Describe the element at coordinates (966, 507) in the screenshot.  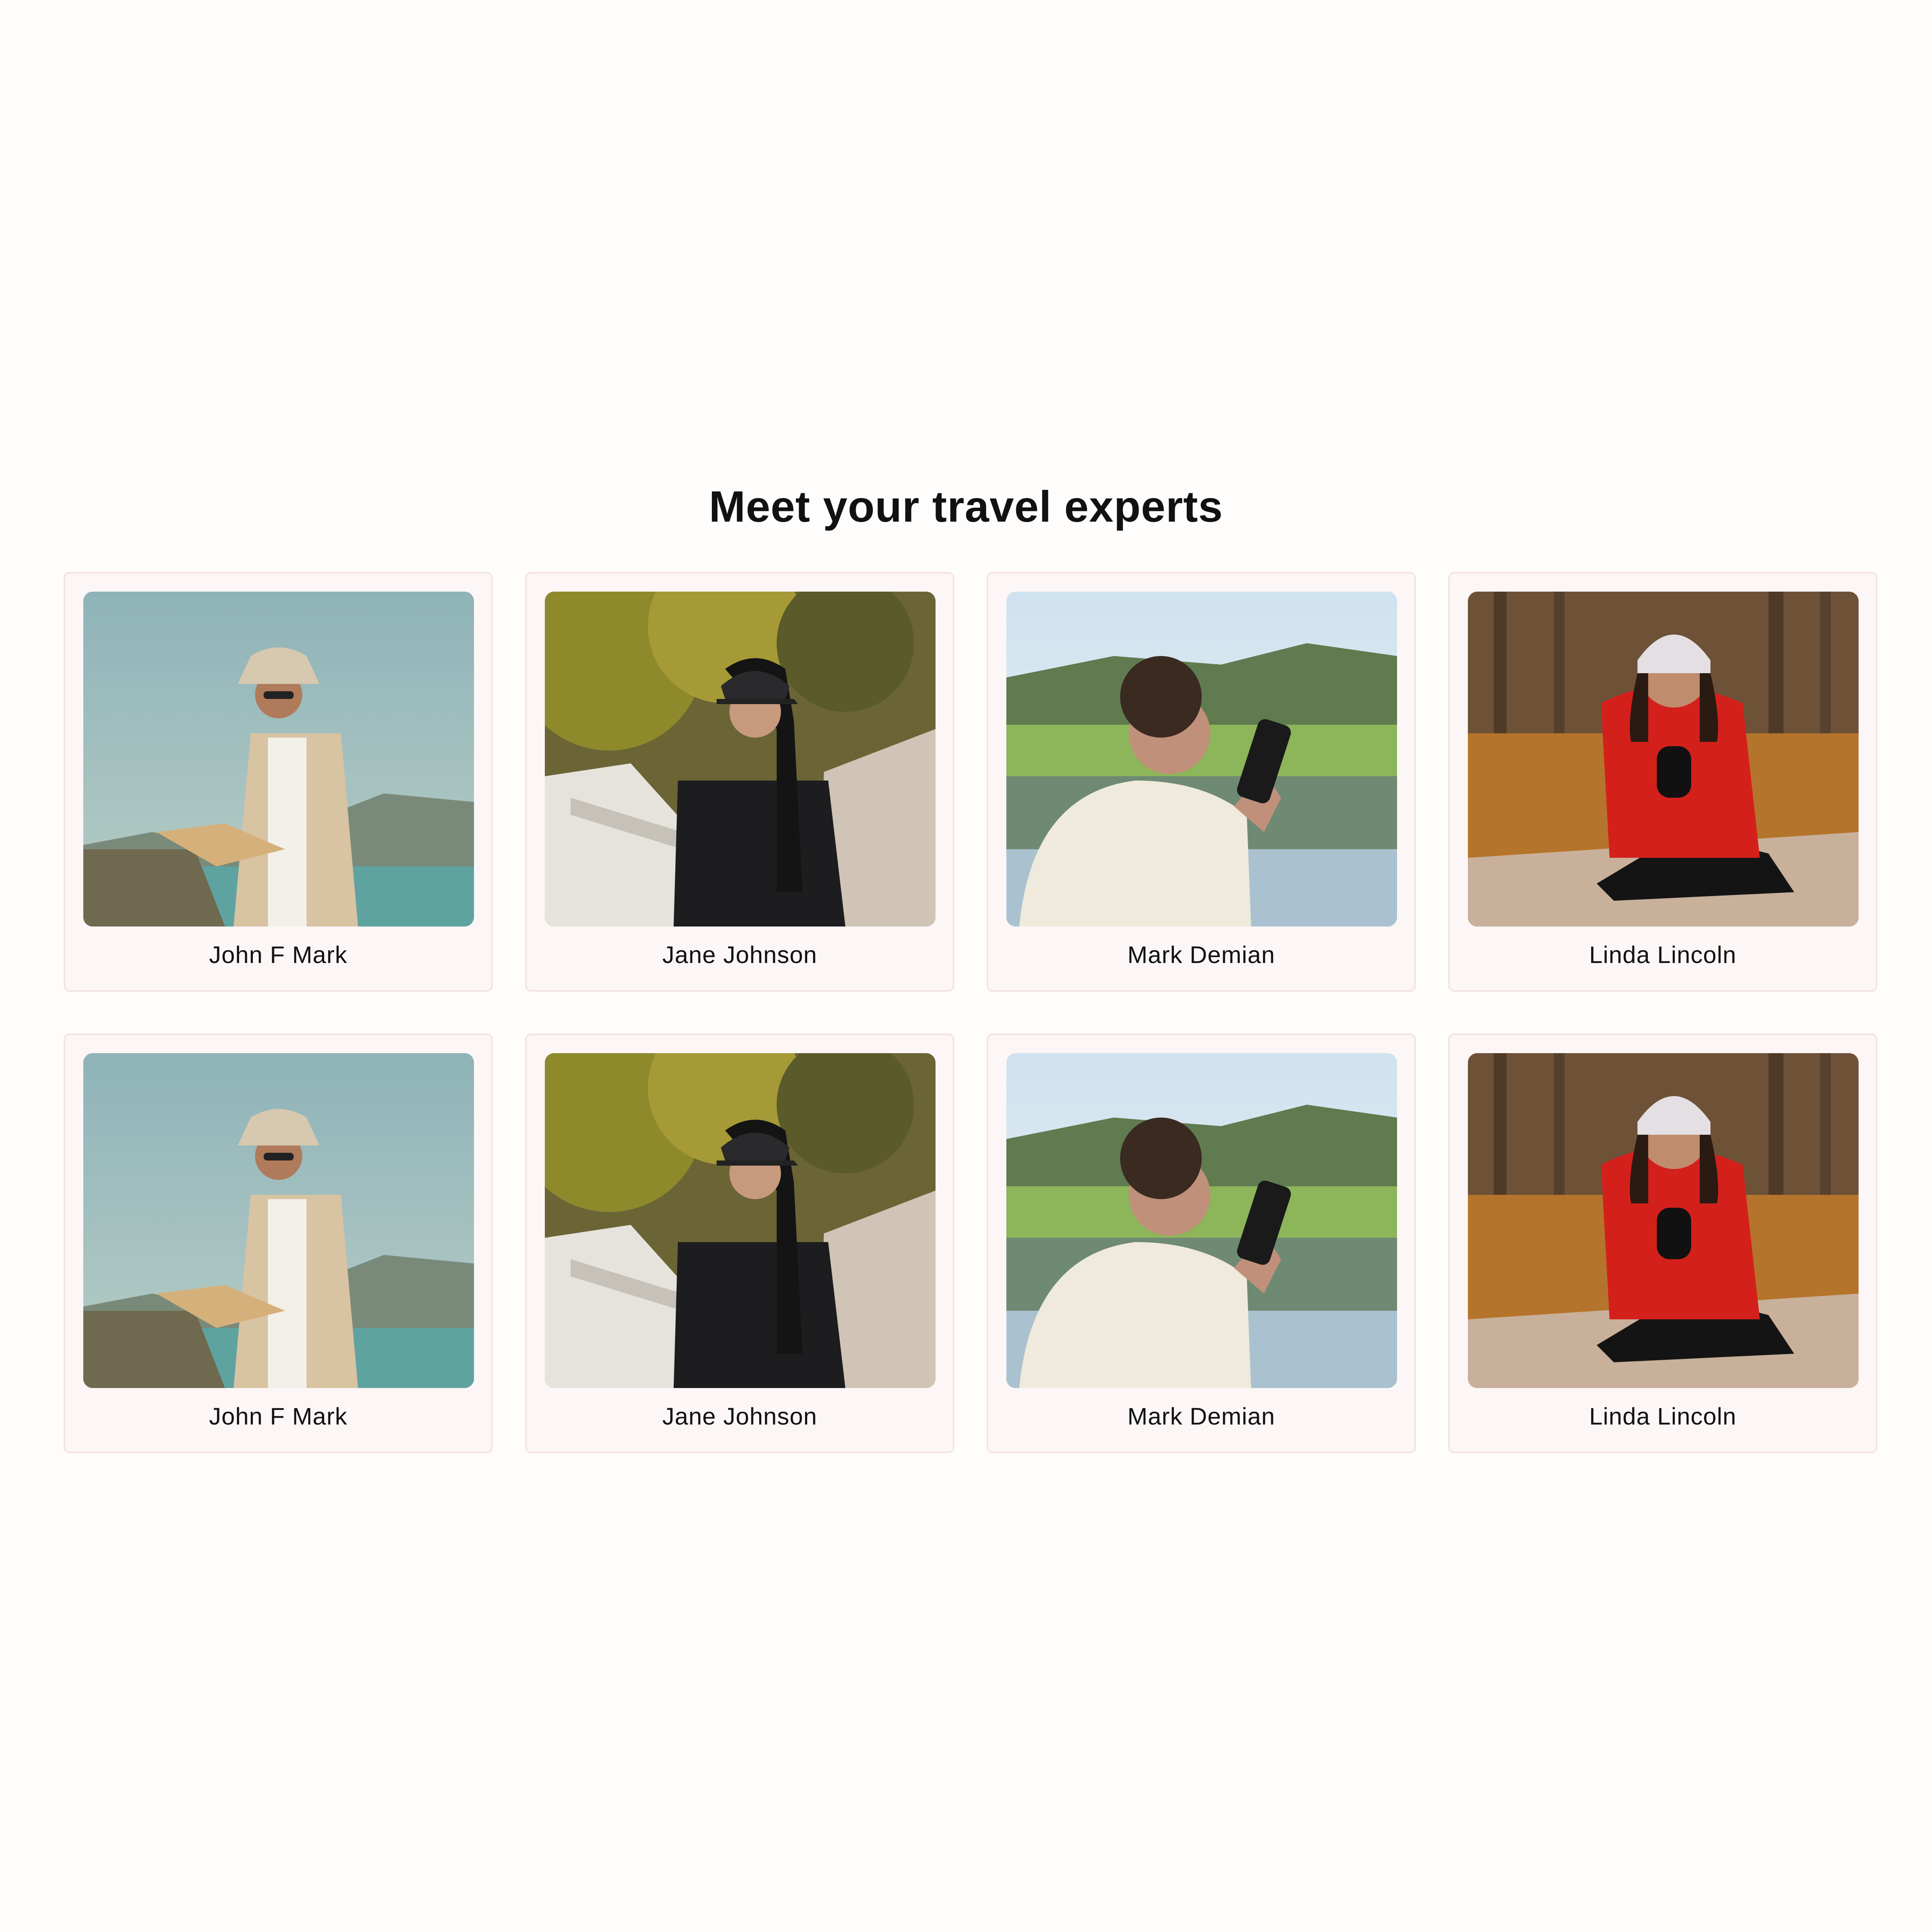
I see `section-title: Meet your travel experts` at that location.